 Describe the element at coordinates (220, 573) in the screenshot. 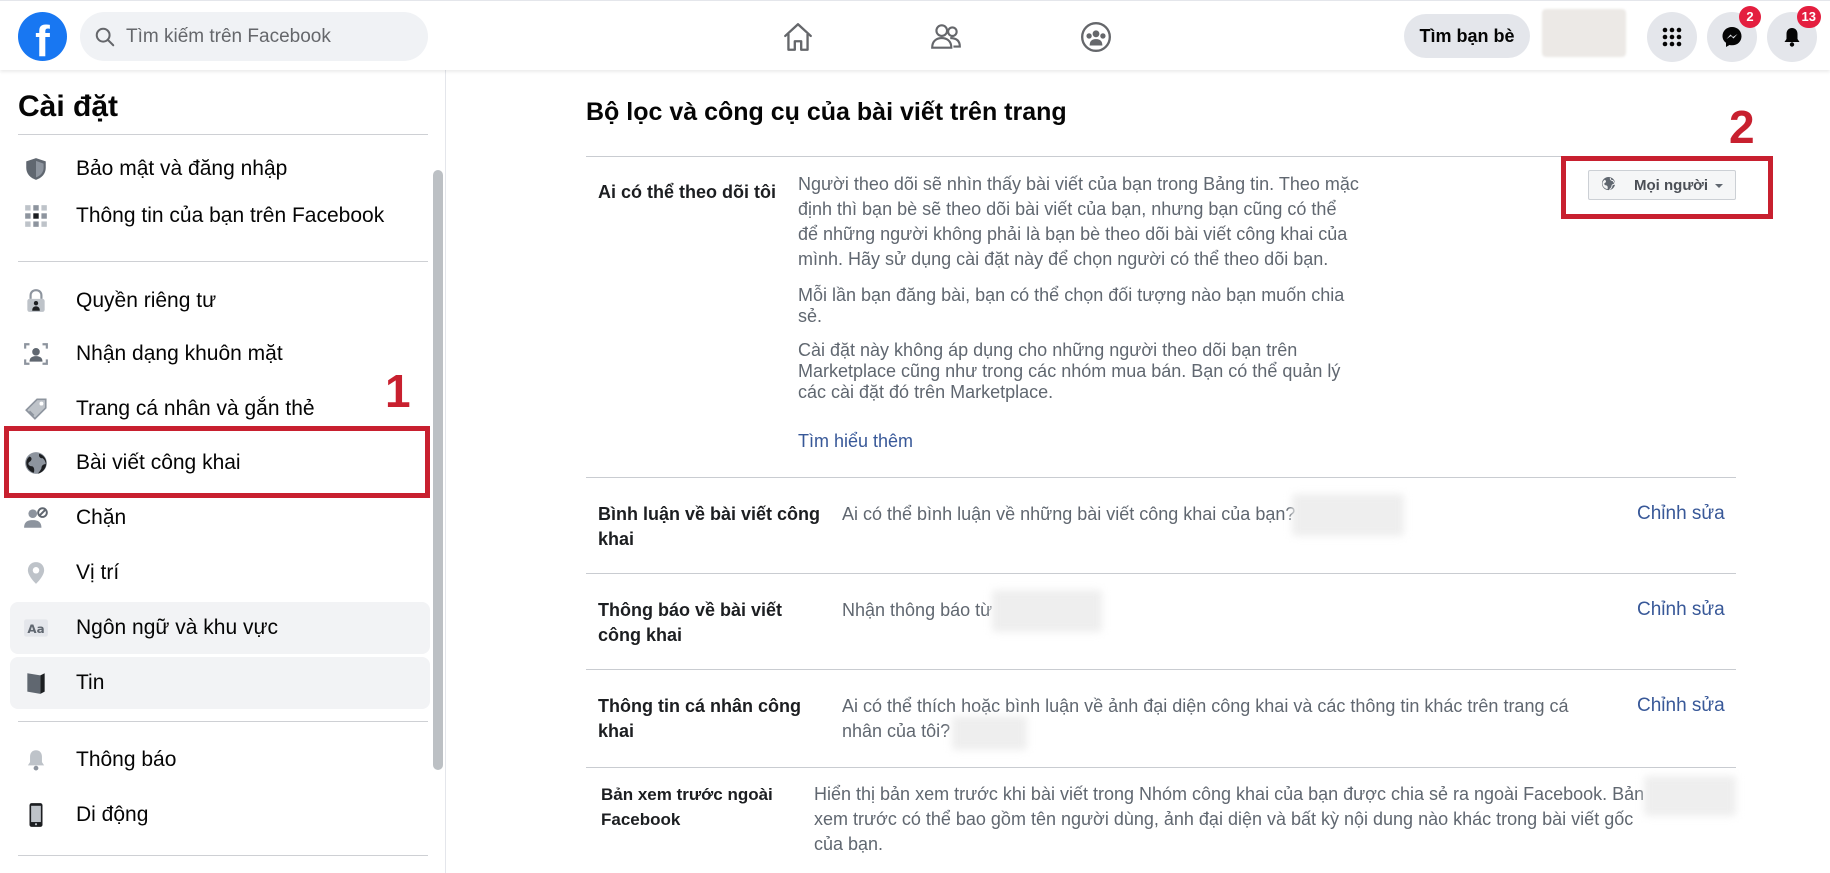

I see `sidebar-item-location: Vị trí` at that location.